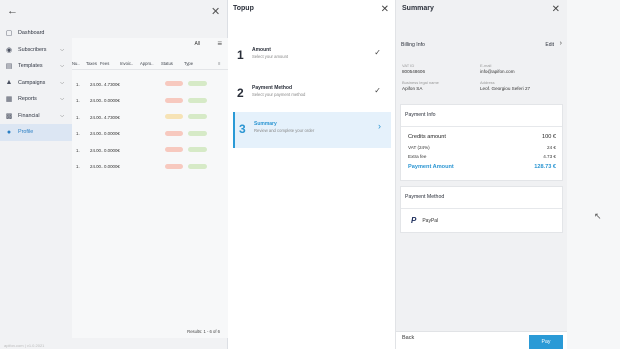 The image size is (620, 349). Describe the element at coordinates (242, 129) in the screenshot. I see `step-number: 3` at that location.